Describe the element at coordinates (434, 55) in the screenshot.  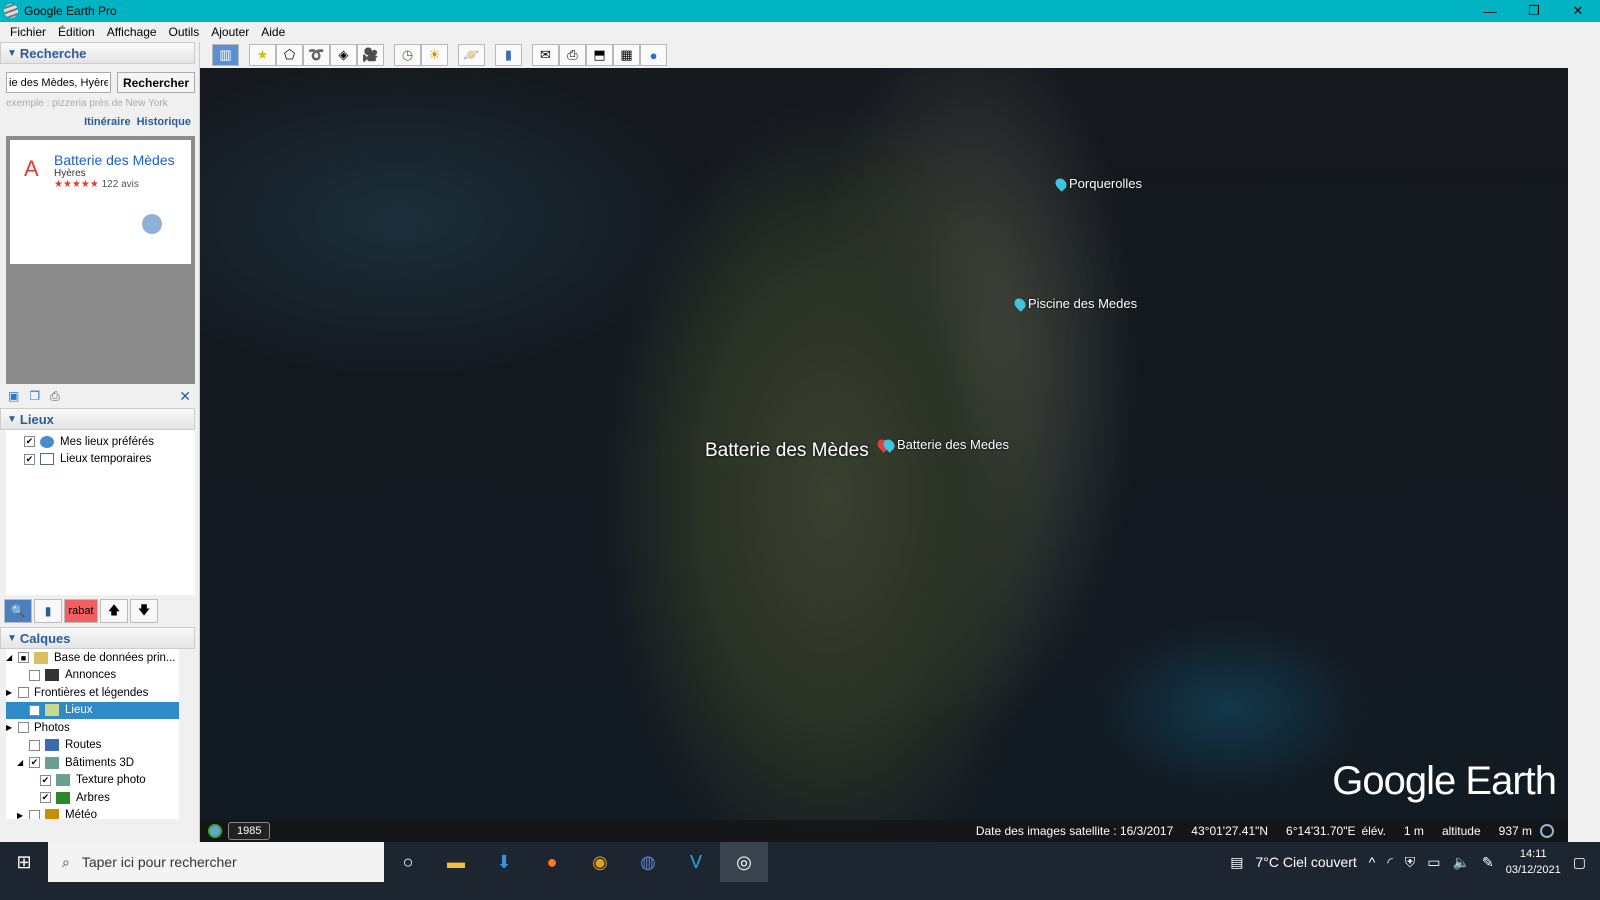
I see `sunlight-button: ☀` at that location.